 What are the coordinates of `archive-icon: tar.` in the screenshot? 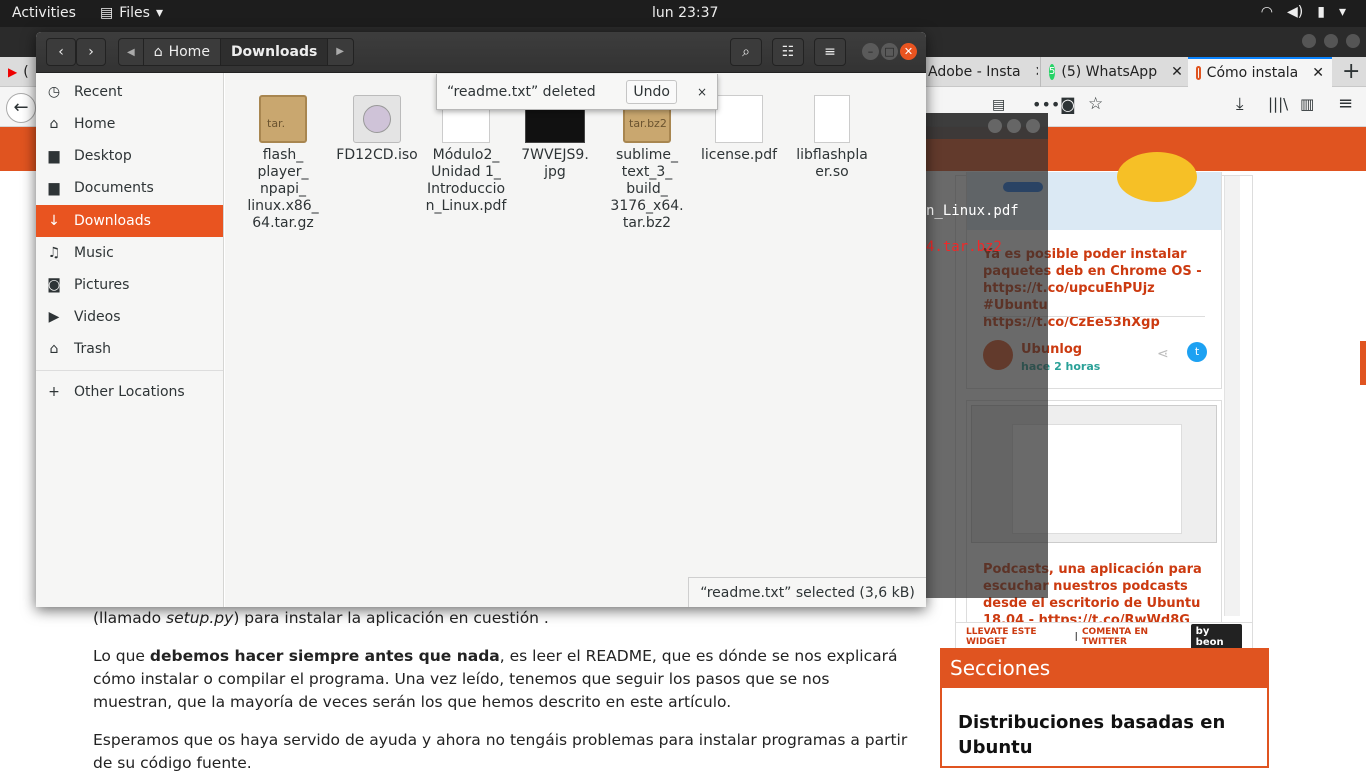 It's located at (283, 119).